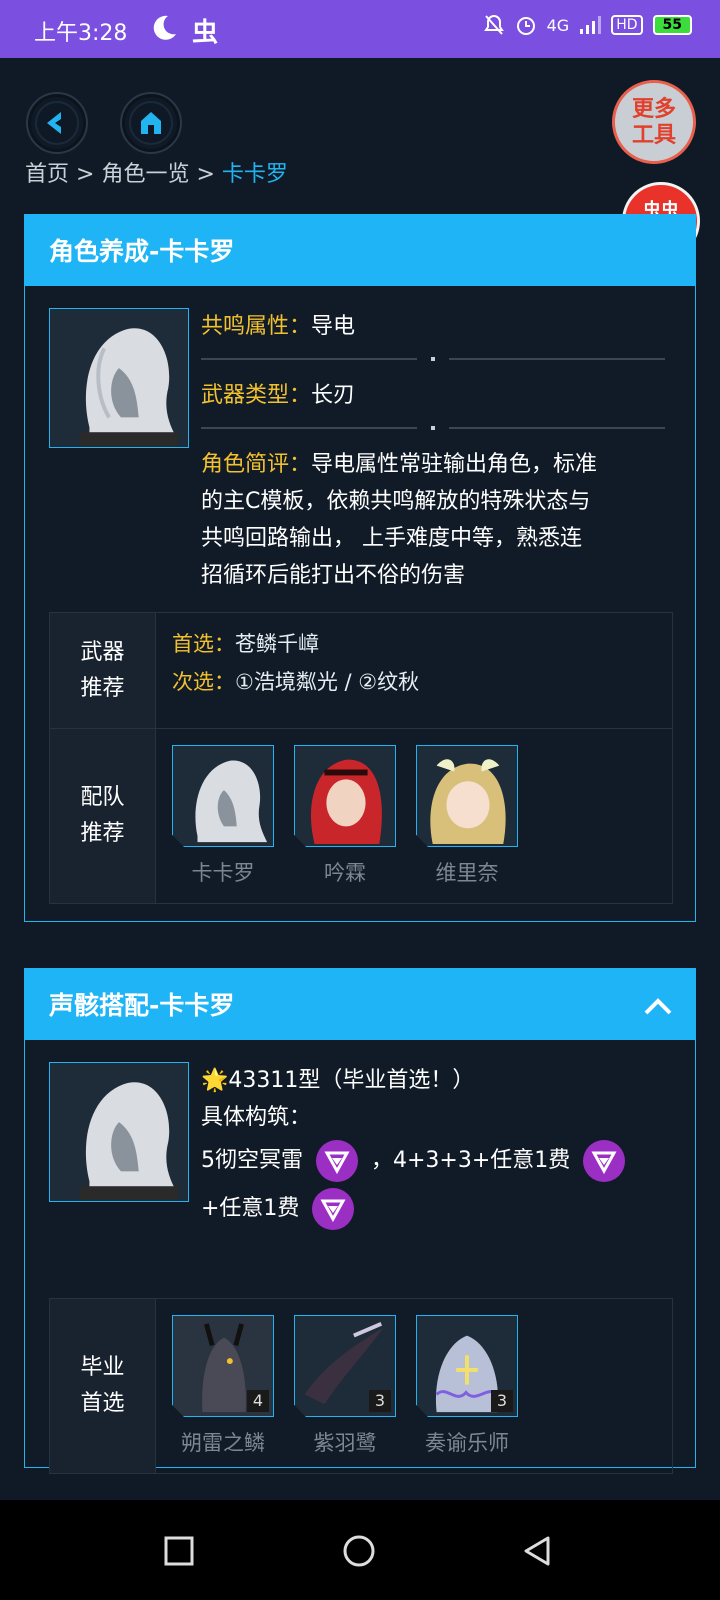  What do you see at coordinates (345, 873) in the screenshot?
I see `team-member-name: 吟霖` at bounding box center [345, 873].